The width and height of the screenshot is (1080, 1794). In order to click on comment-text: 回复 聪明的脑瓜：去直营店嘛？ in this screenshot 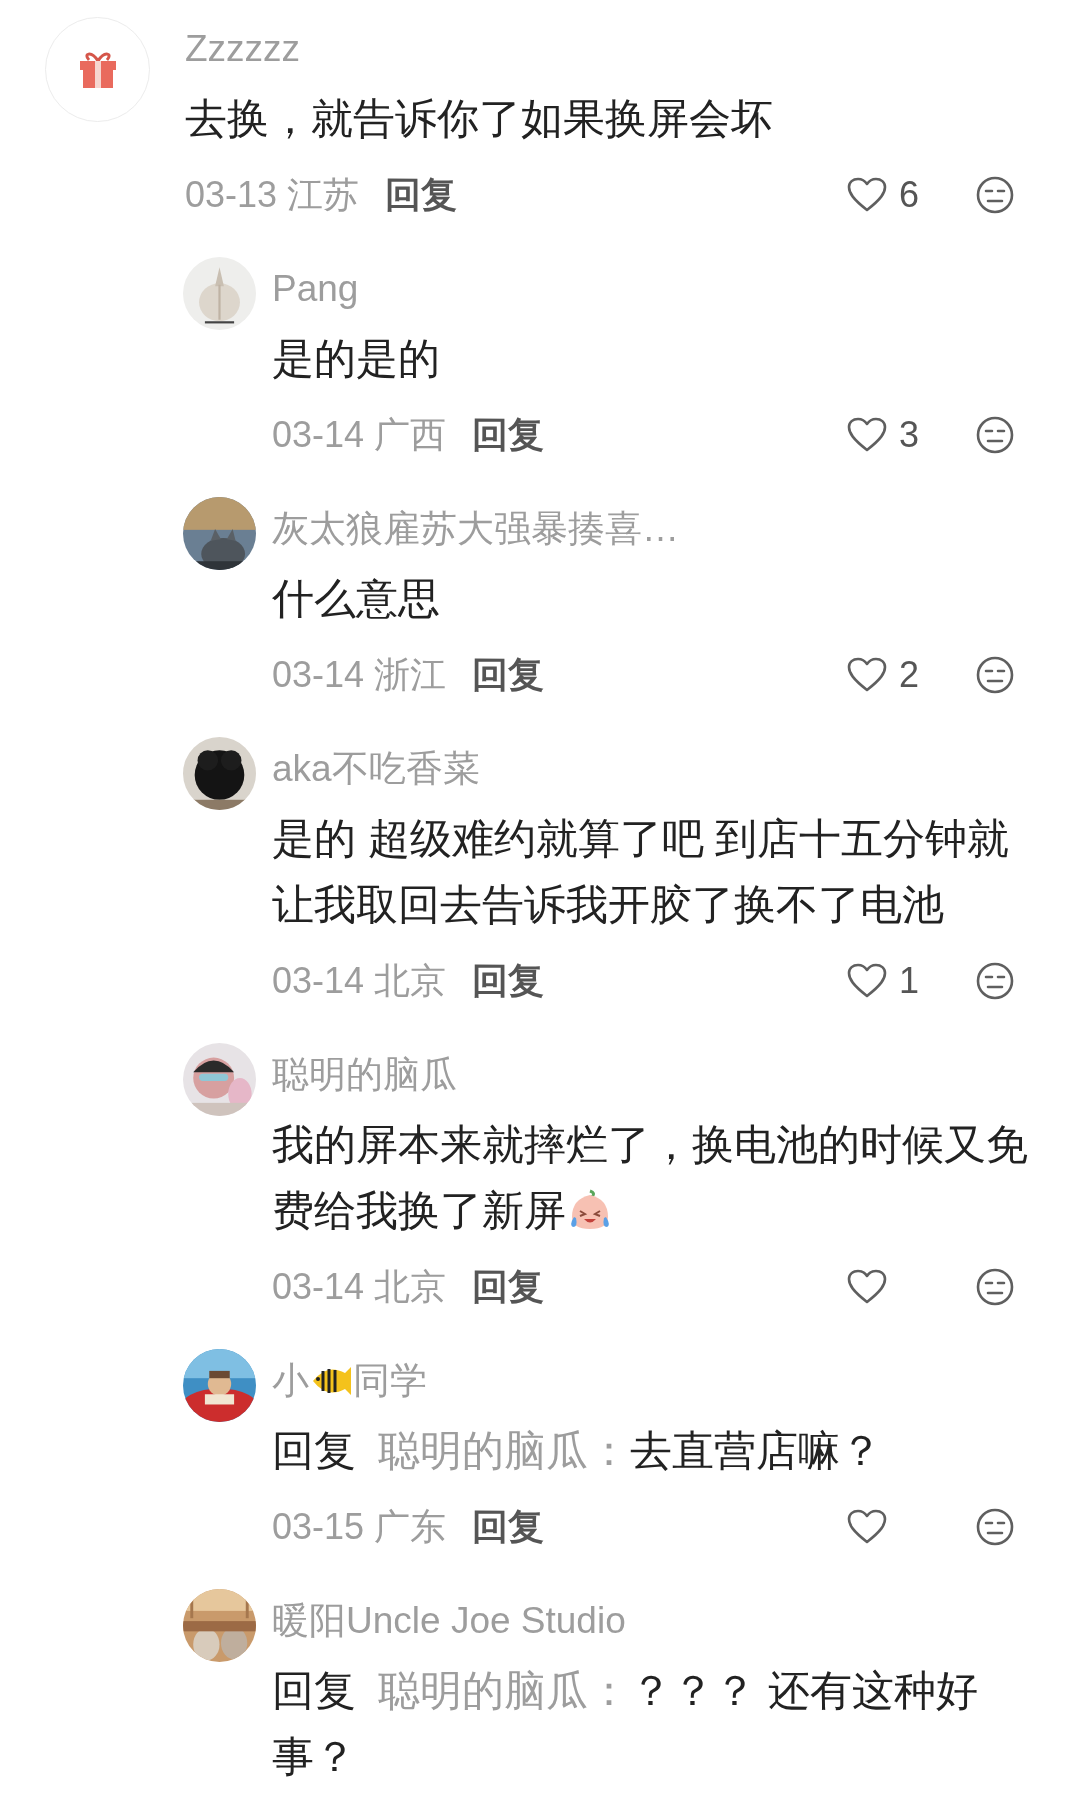, I will do `click(577, 1451)`.